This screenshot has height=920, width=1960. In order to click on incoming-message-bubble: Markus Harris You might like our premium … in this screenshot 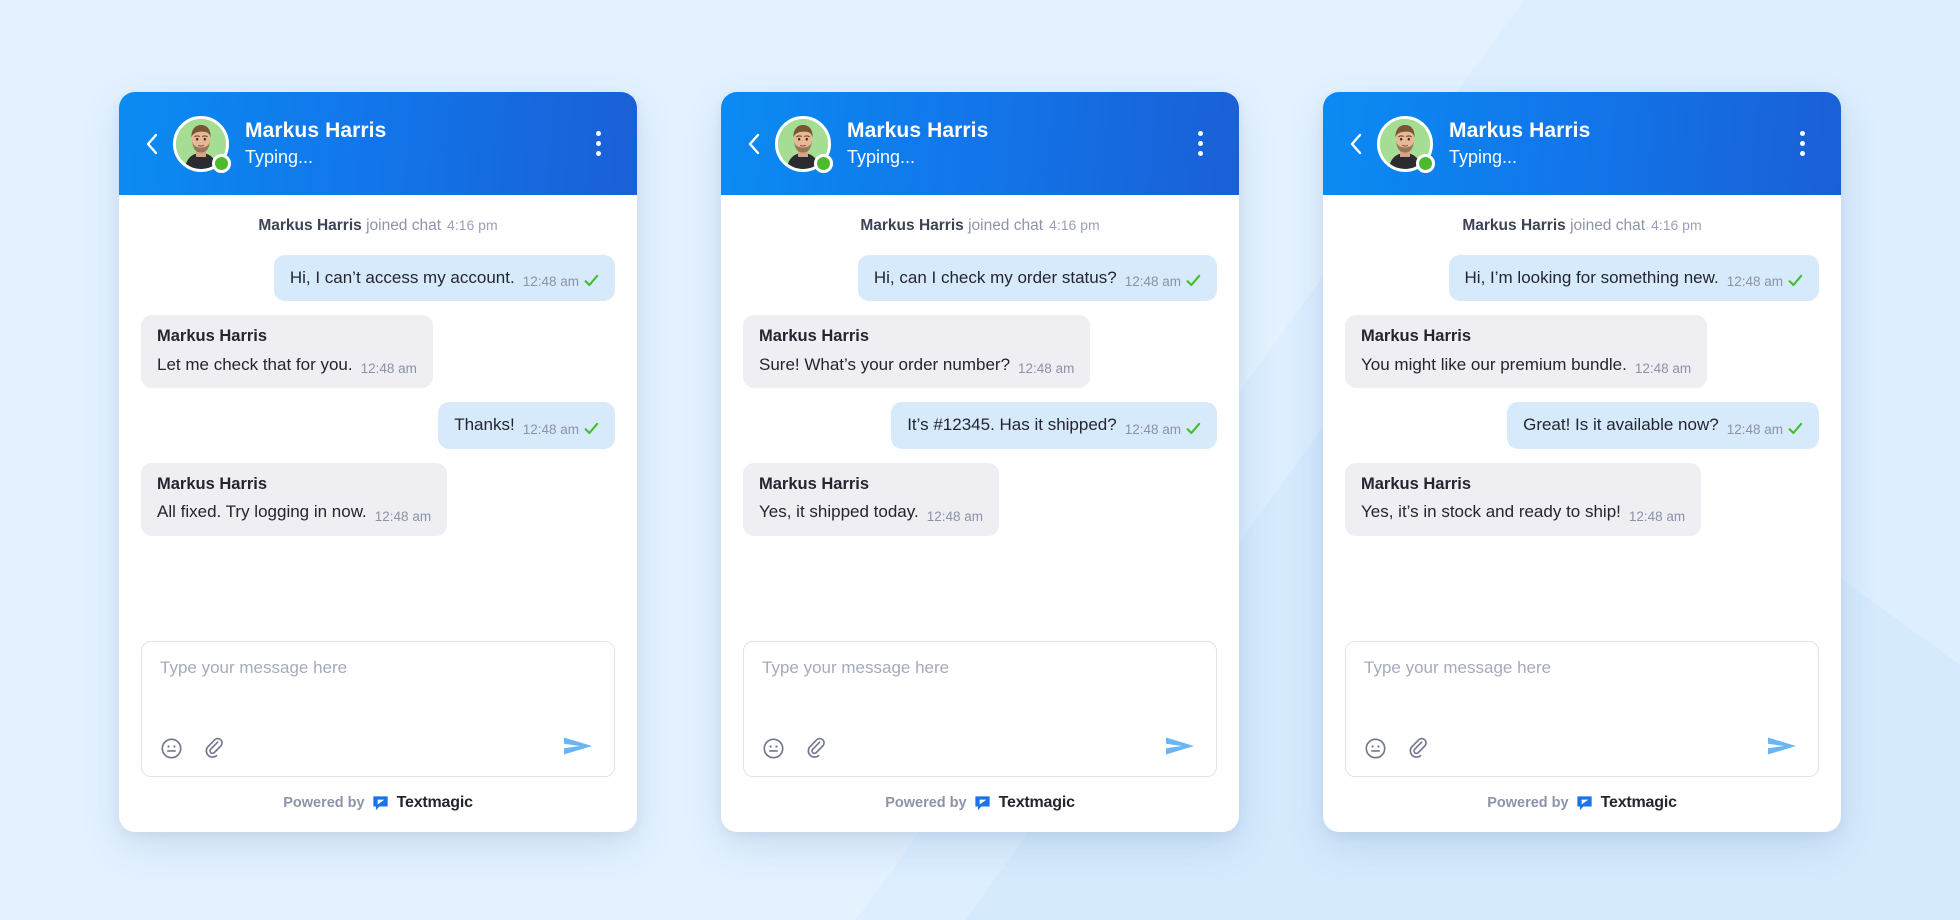, I will do `click(1526, 352)`.